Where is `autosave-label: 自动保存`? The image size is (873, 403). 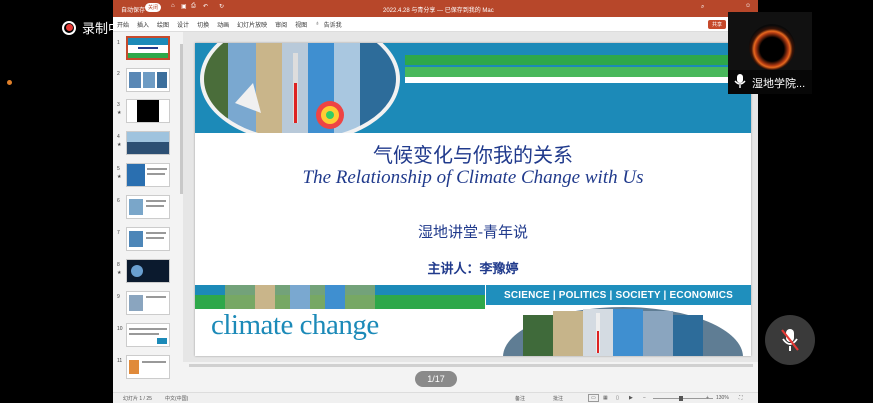 autosave-label: 自动保存 is located at coordinates (133, 11).